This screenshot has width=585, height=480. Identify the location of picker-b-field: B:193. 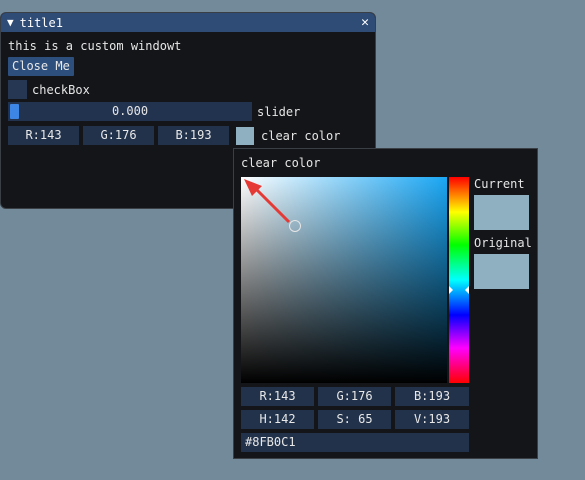
(432, 396).